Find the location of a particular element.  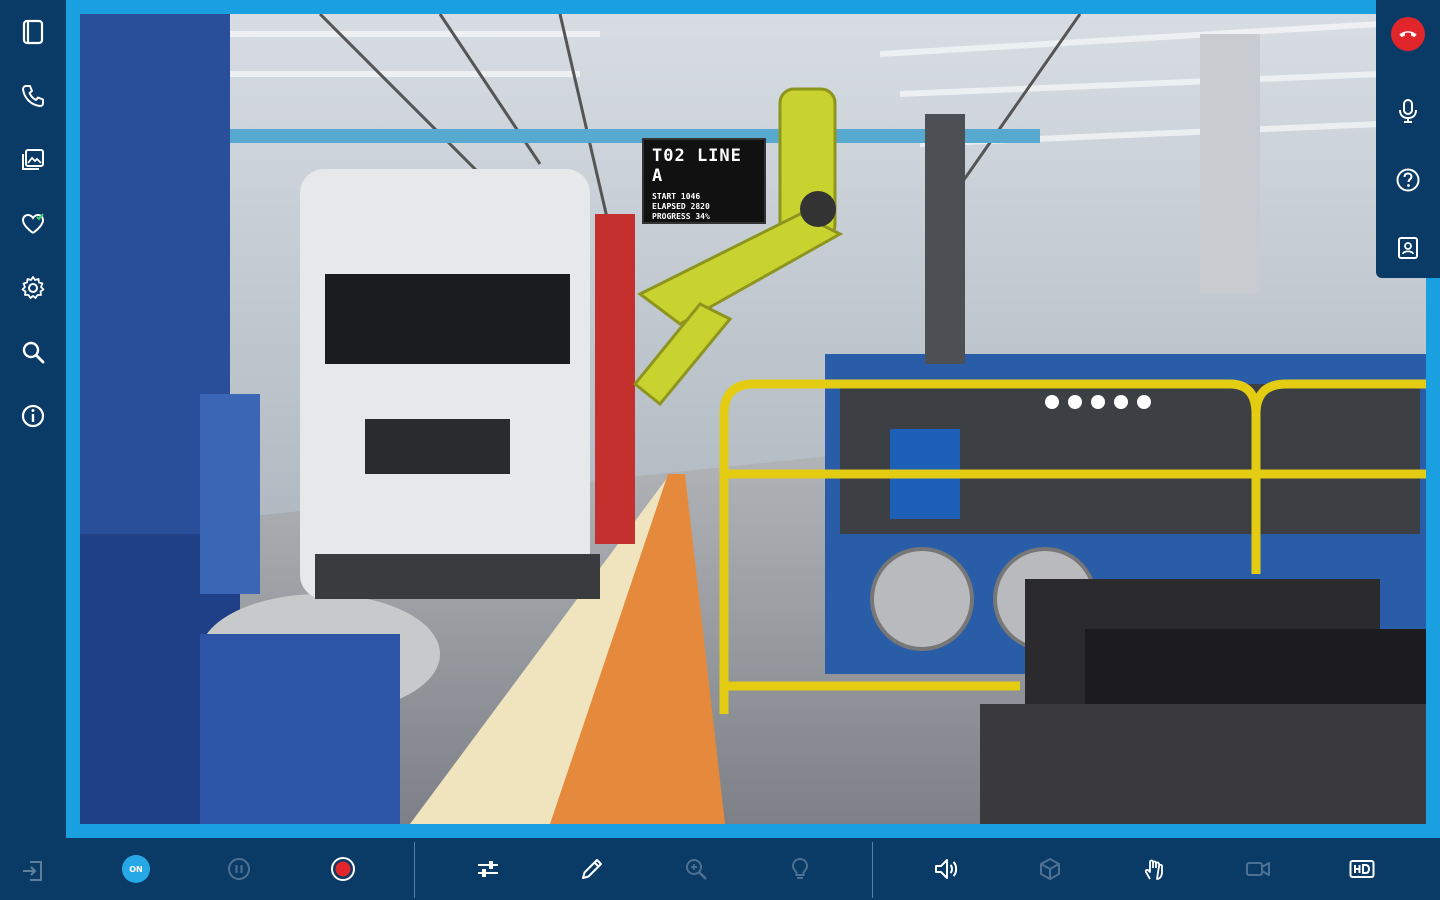

hand-gesture-icon is located at coordinates (1153, 869).